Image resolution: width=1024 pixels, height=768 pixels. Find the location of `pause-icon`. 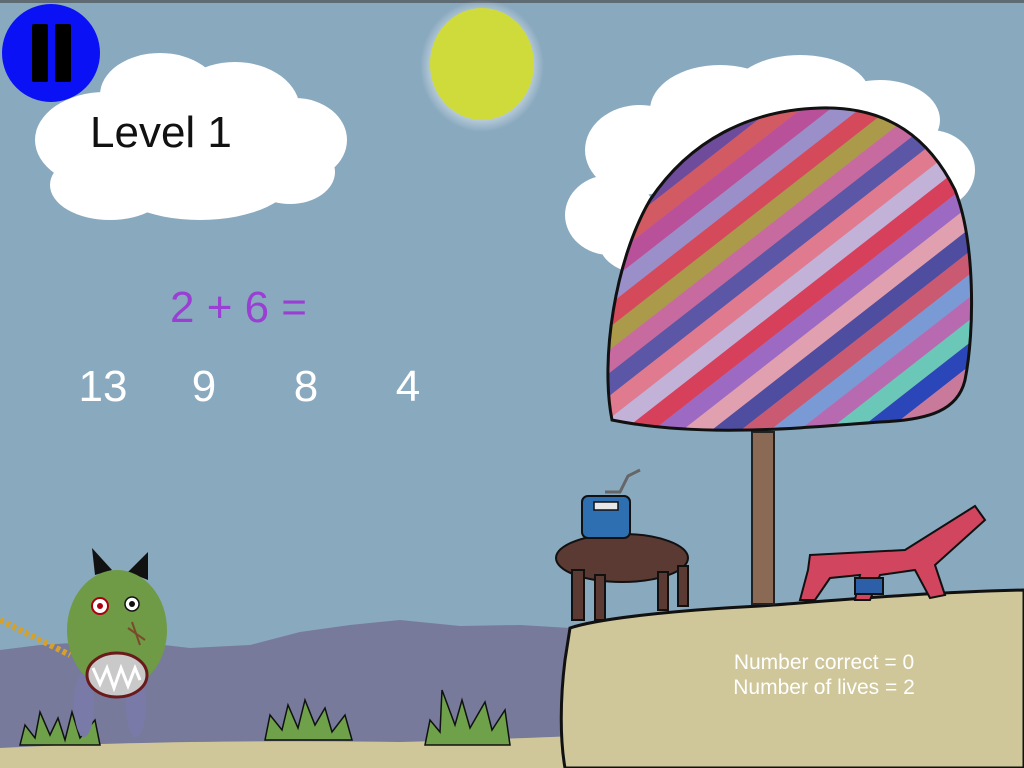

pause-icon is located at coordinates (40, 53).